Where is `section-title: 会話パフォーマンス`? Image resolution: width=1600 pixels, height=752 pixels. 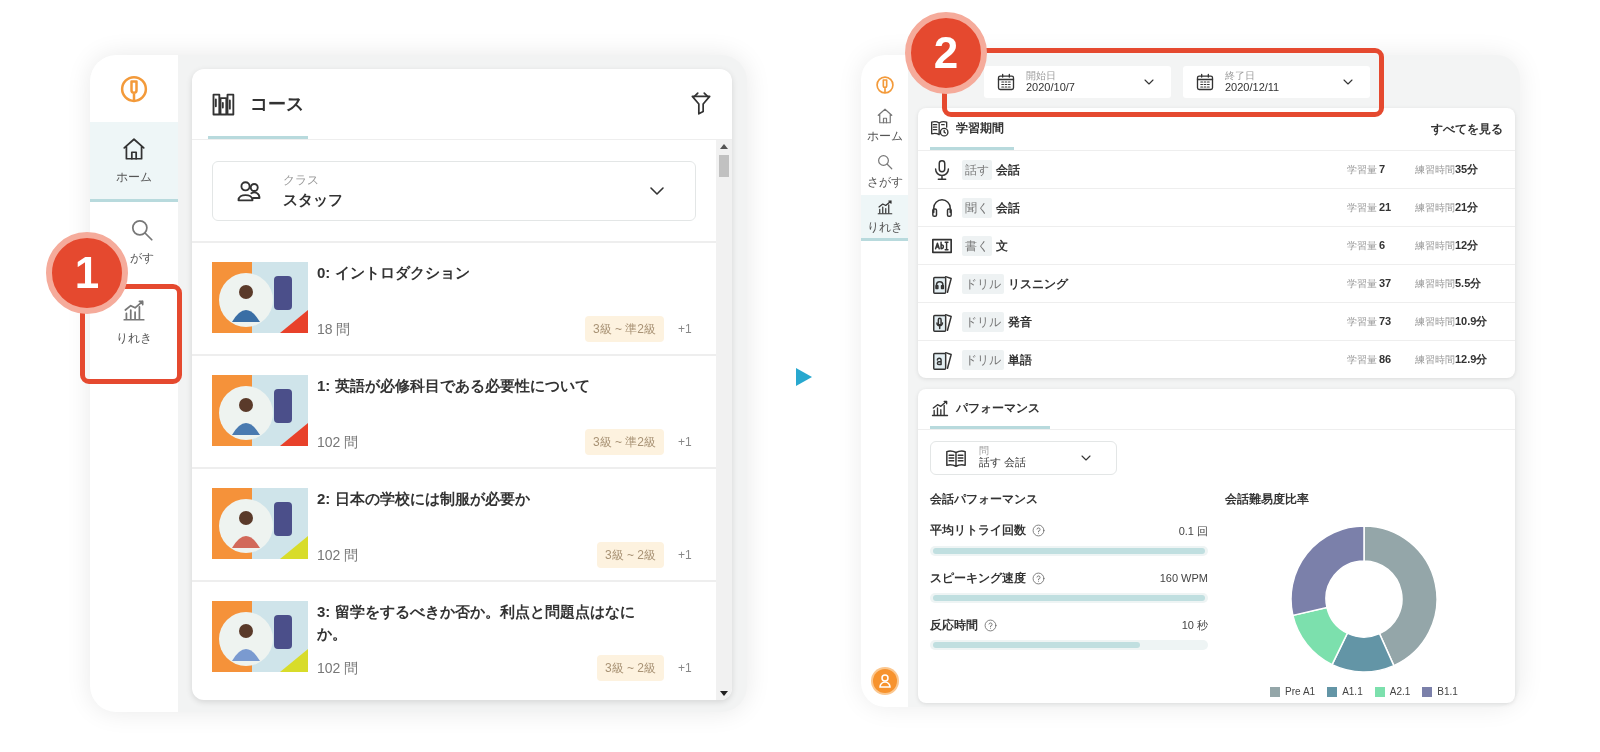
section-title: 会話パフォーマンス is located at coordinates (984, 499).